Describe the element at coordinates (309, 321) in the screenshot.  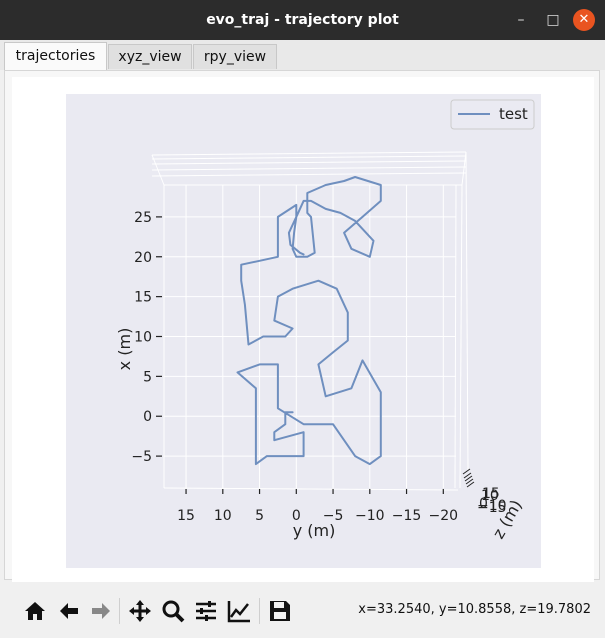
I see `trajectory-line-test` at that location.